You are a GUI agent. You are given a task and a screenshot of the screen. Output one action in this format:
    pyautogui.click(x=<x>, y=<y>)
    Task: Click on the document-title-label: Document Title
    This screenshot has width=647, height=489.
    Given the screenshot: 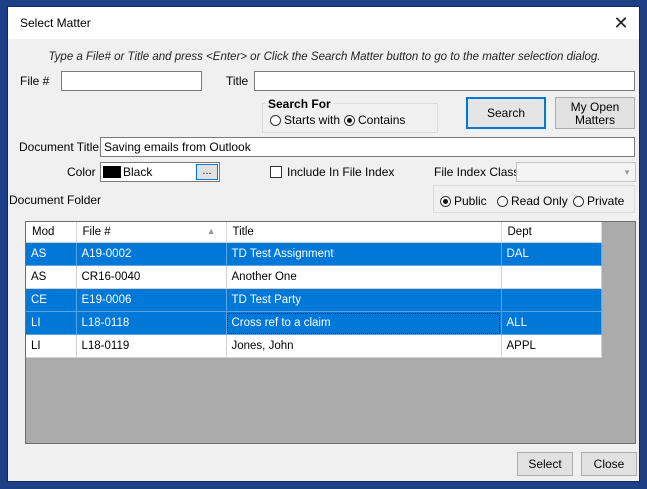 What is the action you would take?
    pyautogui.click(x=59, y=147)
    